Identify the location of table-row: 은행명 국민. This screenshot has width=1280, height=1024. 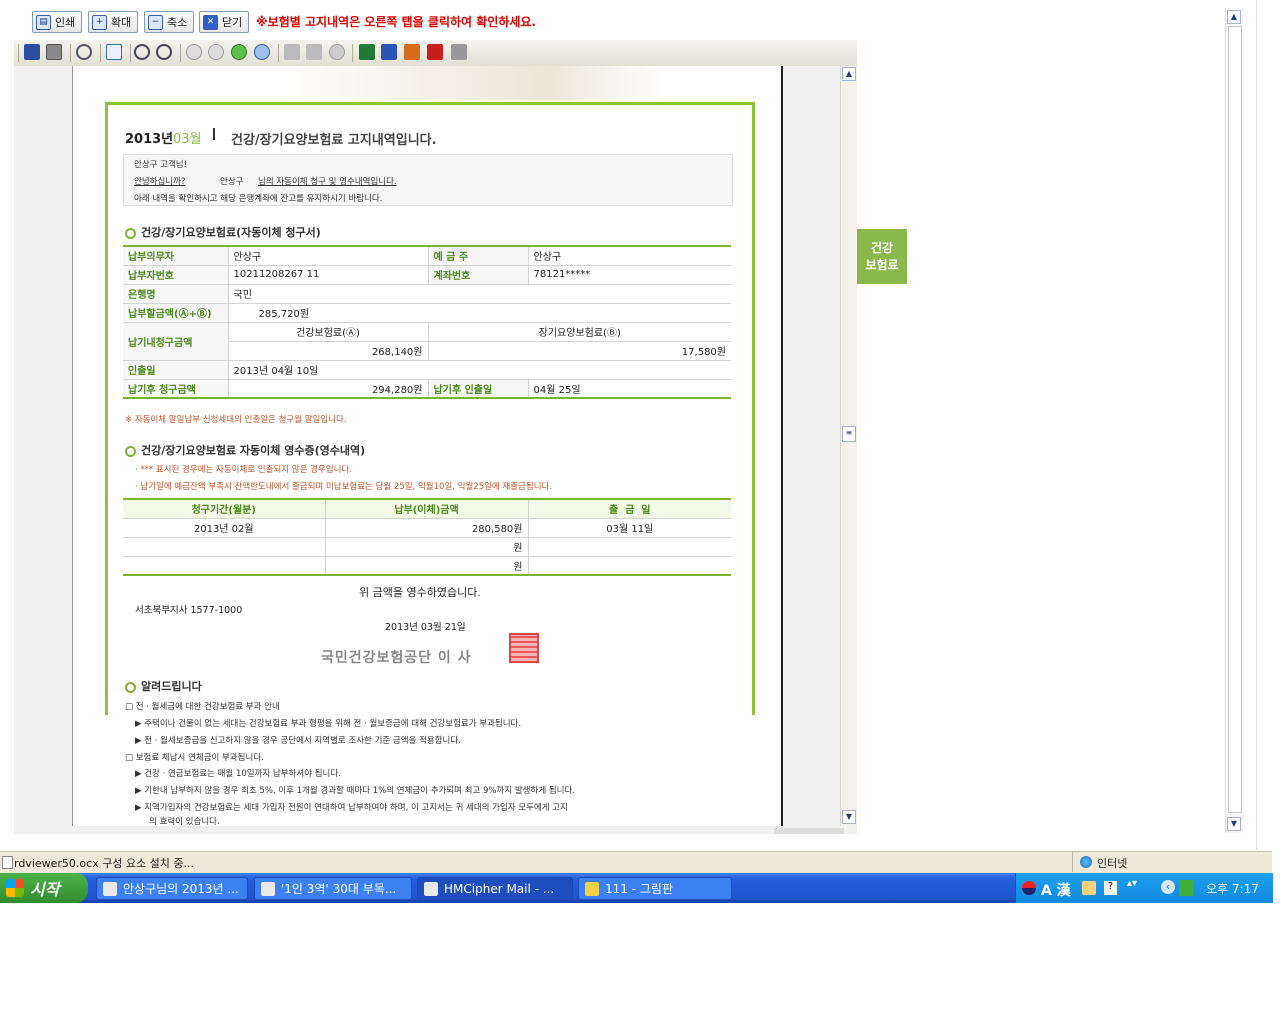
(427, 294).